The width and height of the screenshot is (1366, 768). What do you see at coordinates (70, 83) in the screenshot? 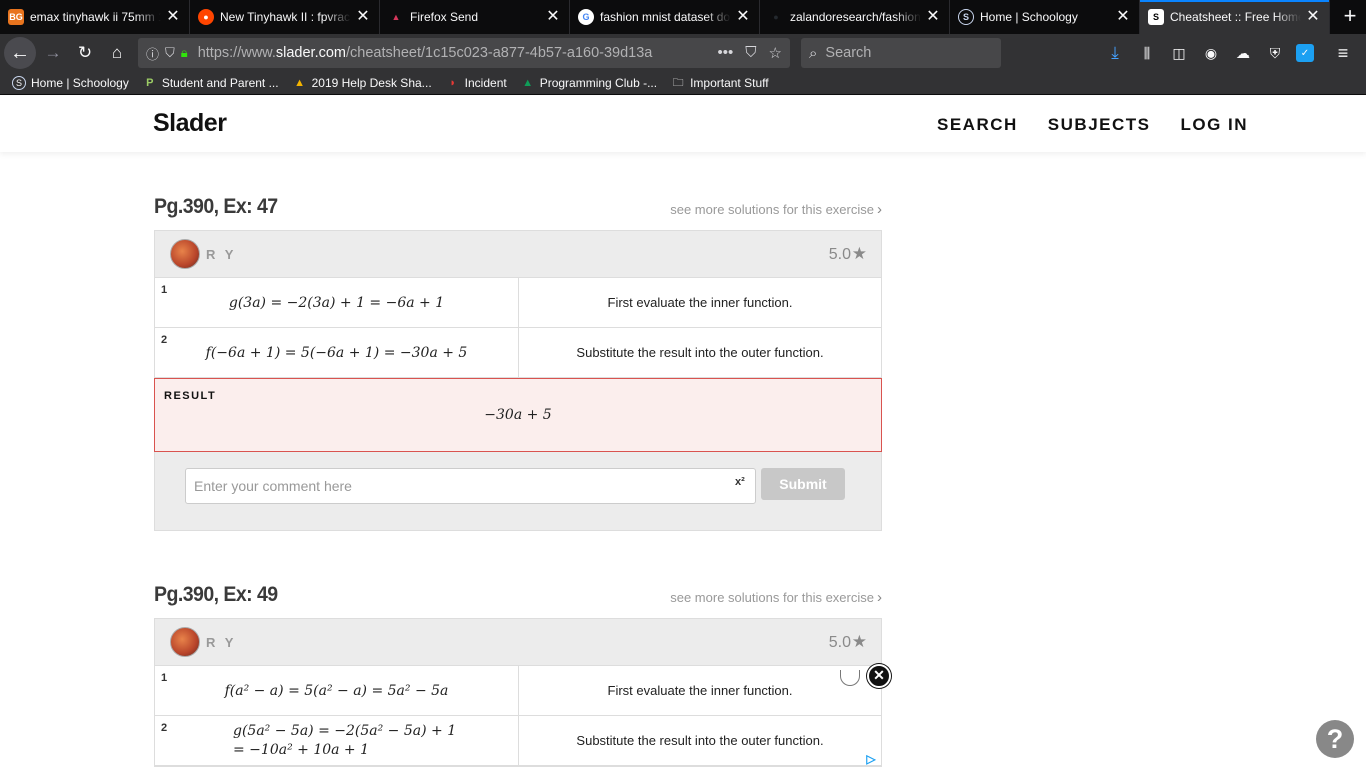
I see `bookmark-schoology: S Home | Schoology` at bounding box center [70, 83].